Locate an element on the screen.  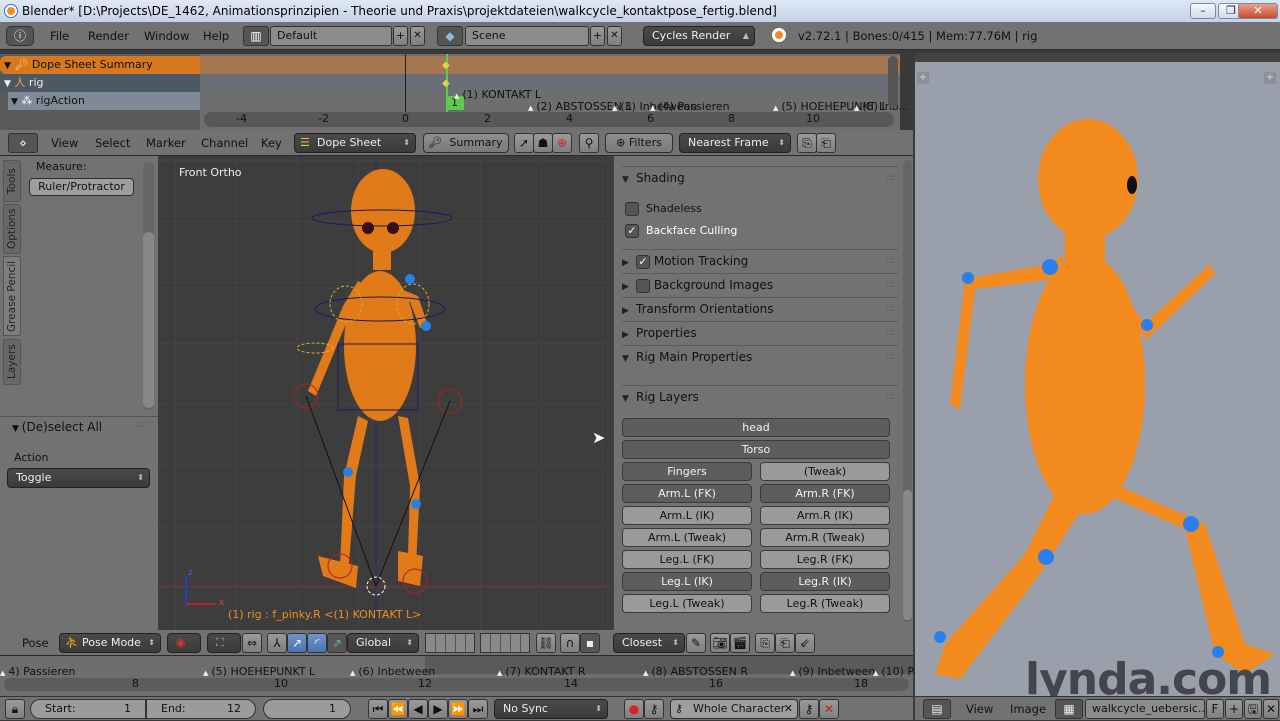
motion-tracking-checkbox: ✓ is located at coordinates (643, 261).